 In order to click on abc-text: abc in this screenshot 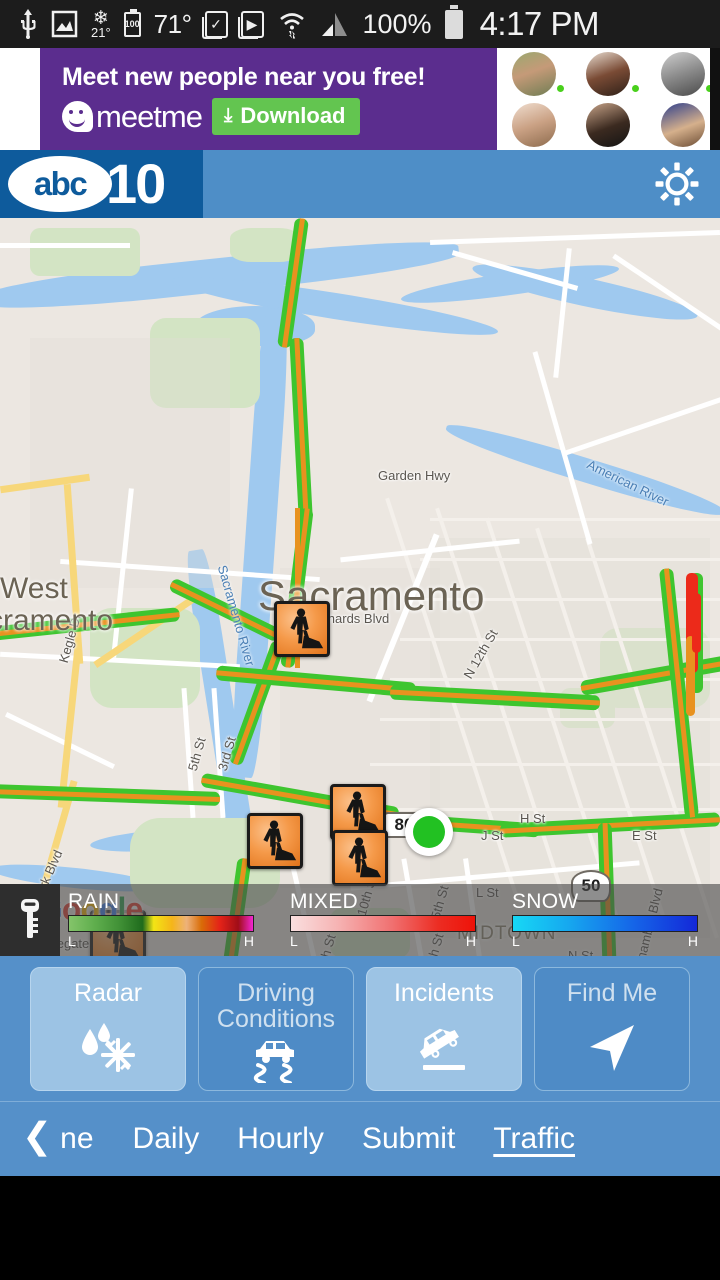, I will do `click(60, 183)`.